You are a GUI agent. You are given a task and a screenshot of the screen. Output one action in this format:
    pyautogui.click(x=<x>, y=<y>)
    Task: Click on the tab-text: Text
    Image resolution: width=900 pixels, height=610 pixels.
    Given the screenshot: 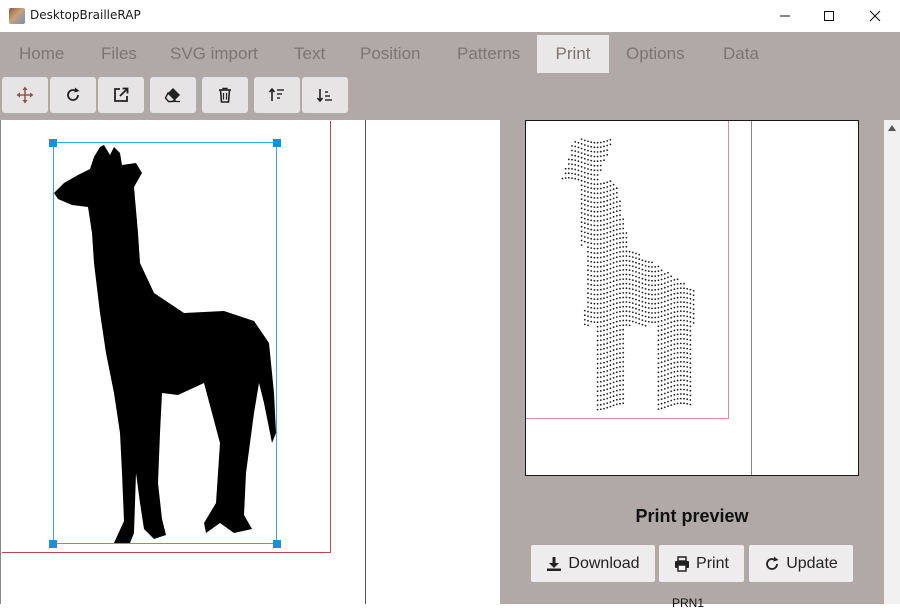 What is the action you would take?
    pyautogui.click(x=309, y=54)
    